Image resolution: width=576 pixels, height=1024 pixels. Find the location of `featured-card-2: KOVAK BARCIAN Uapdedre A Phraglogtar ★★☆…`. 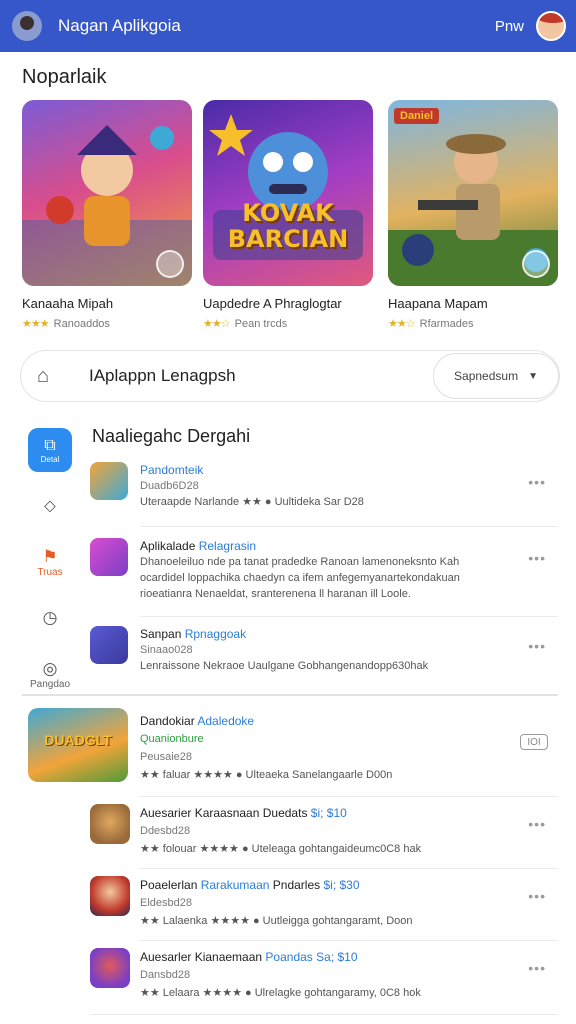

featured-card-2: KOVAK BARCIAN Uapdedre A Phraglogtar ★★☆… is located at coordinates (288, 215).